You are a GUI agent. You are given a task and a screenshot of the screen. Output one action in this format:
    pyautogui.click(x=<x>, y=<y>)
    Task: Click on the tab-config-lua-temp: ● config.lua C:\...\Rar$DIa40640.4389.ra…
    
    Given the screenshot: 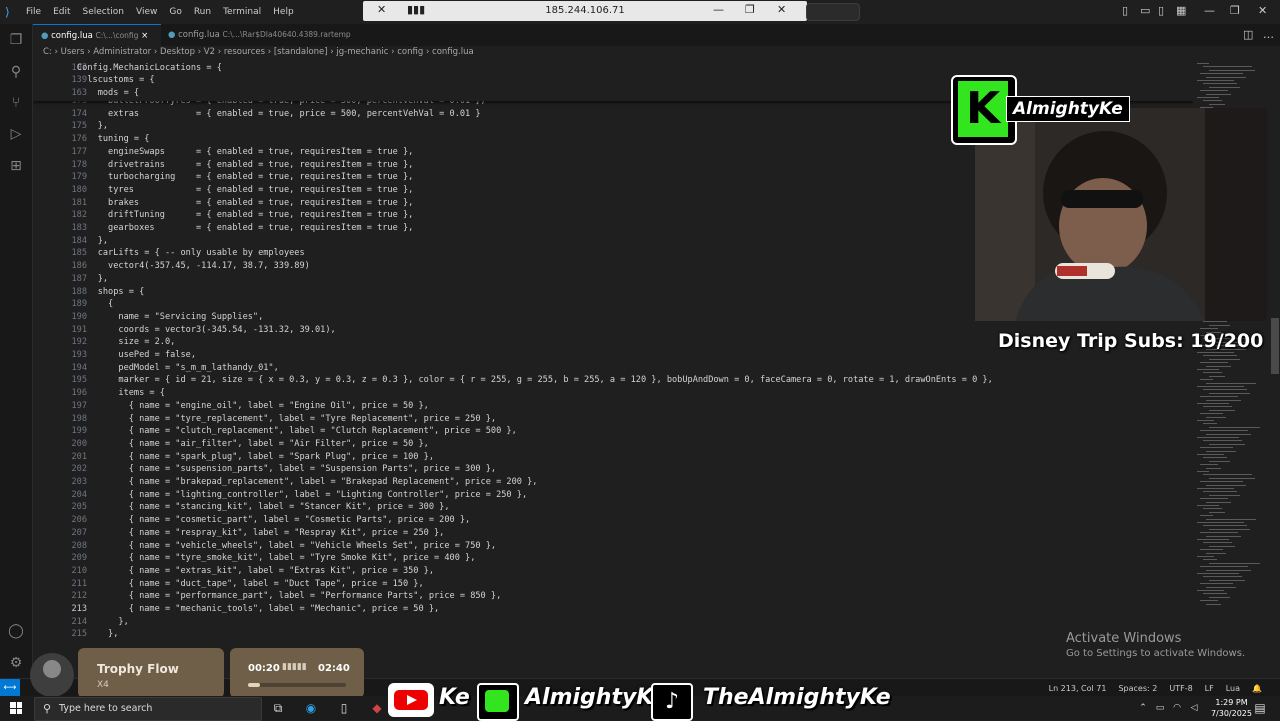 What is the action you would take?
    pyautogui.click(x=263, y=35)
    